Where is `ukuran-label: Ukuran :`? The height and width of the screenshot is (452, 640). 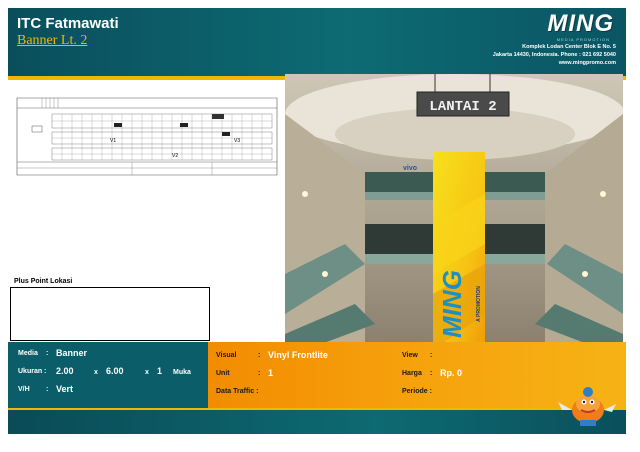
ukuran-label: Ukuran : is located at coordinates (32, 371).